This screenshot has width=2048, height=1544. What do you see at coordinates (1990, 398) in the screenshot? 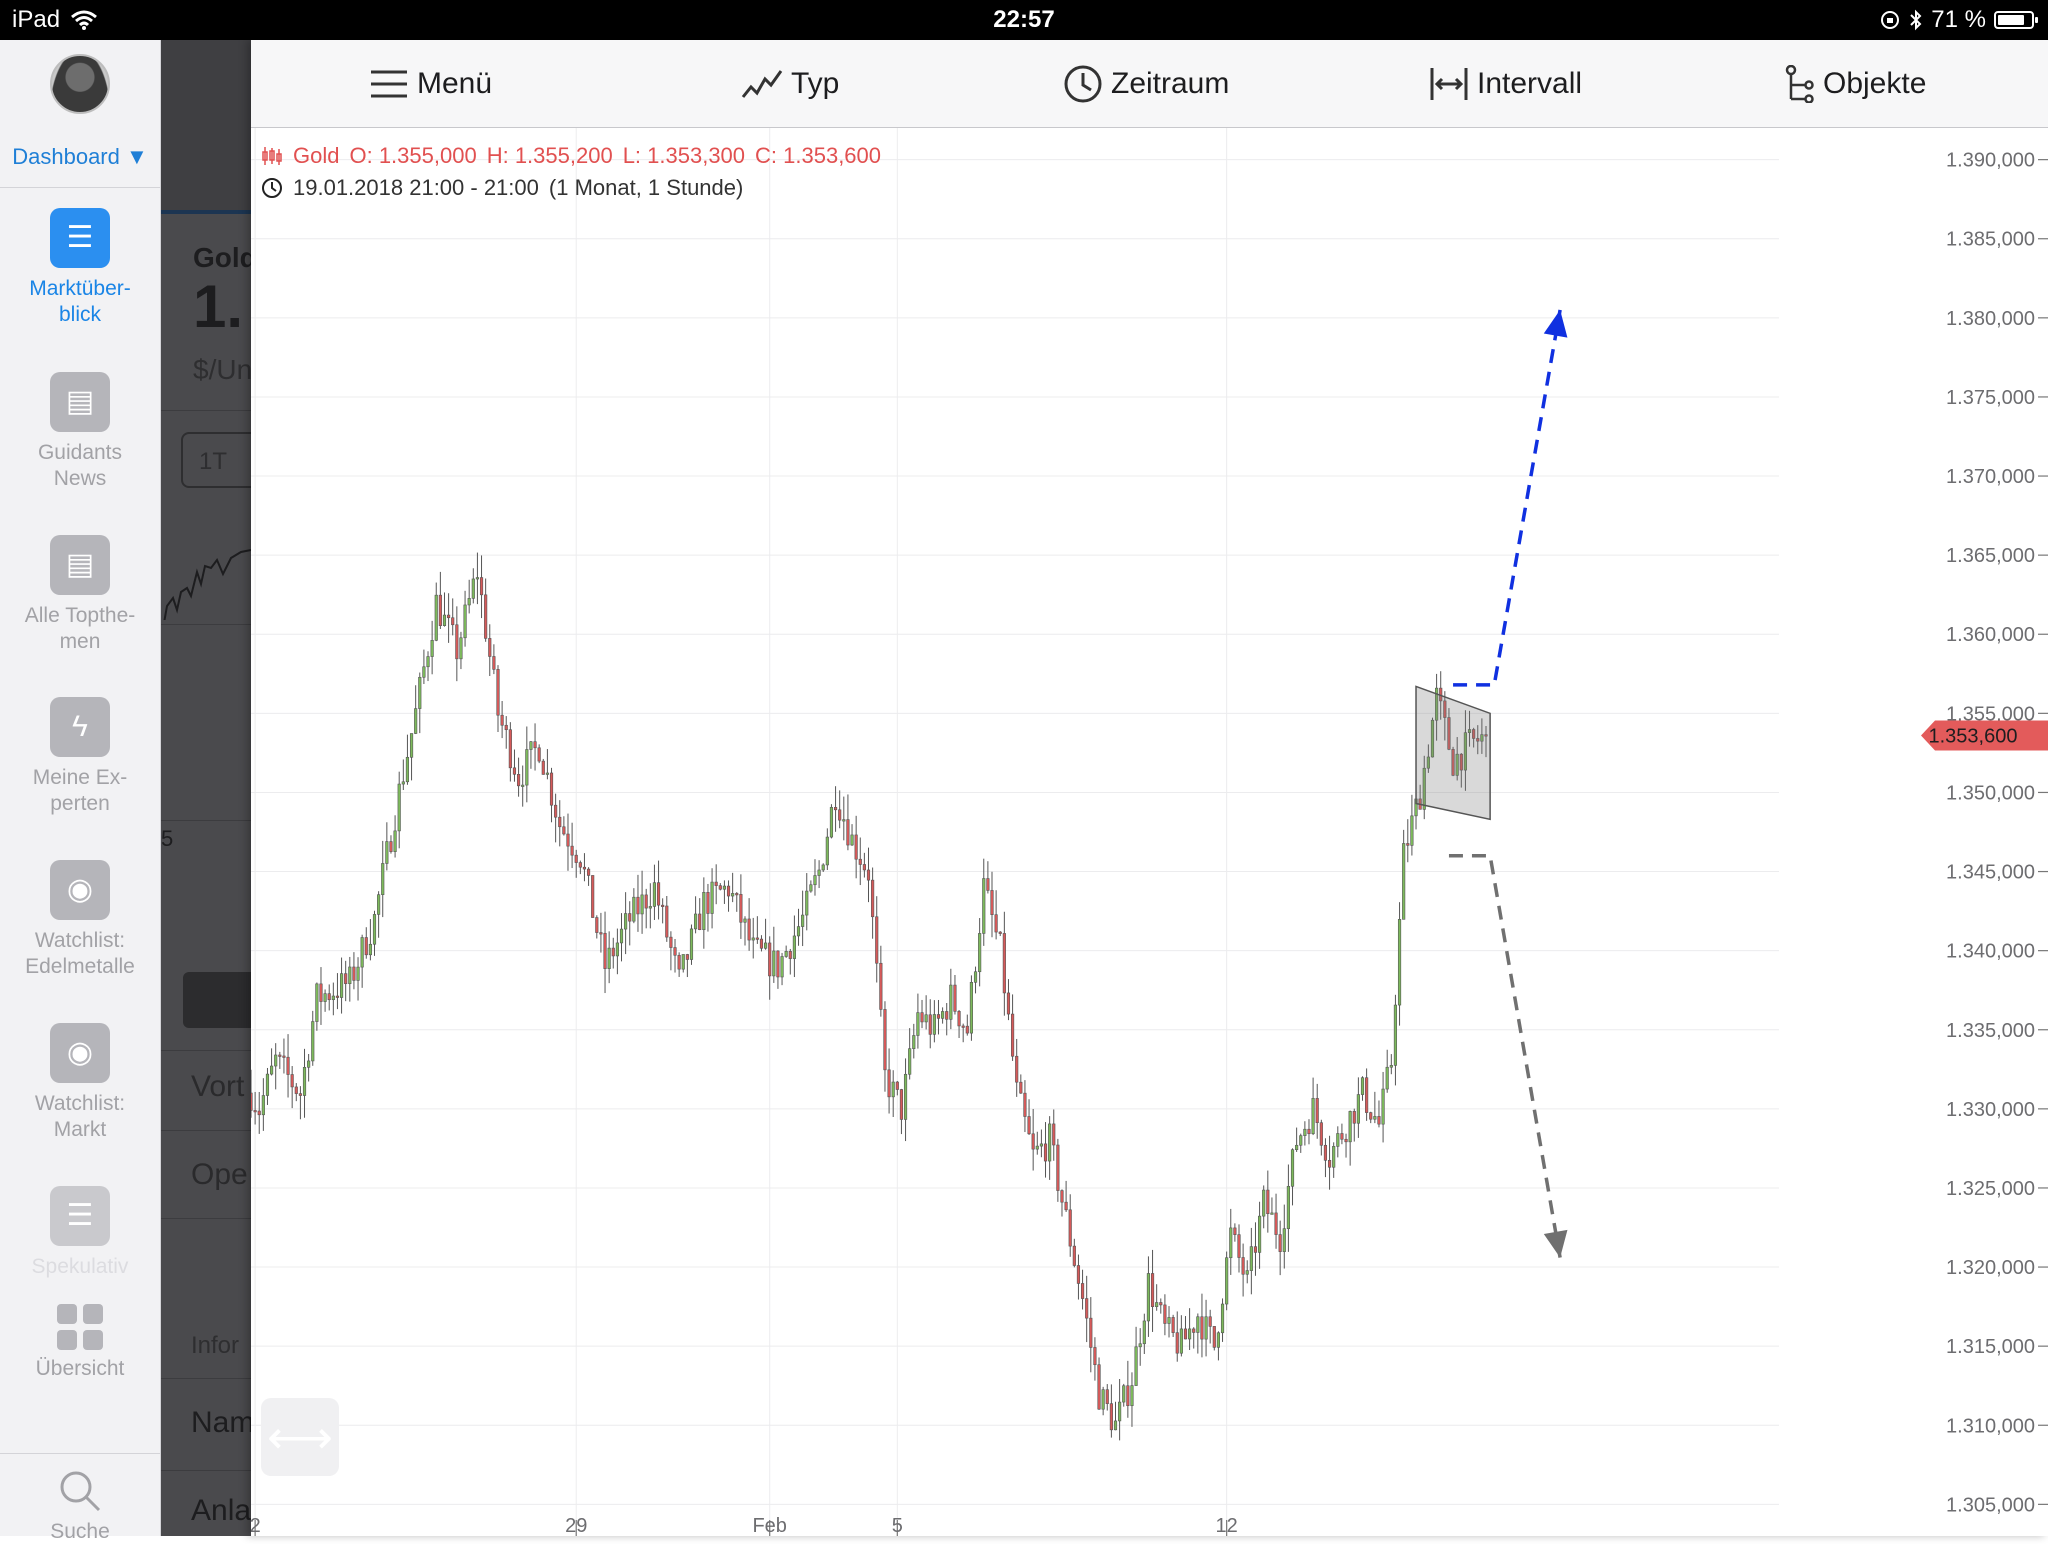
I see `y-tick-label: 1.375,000` at bounding box center [1990, 398].